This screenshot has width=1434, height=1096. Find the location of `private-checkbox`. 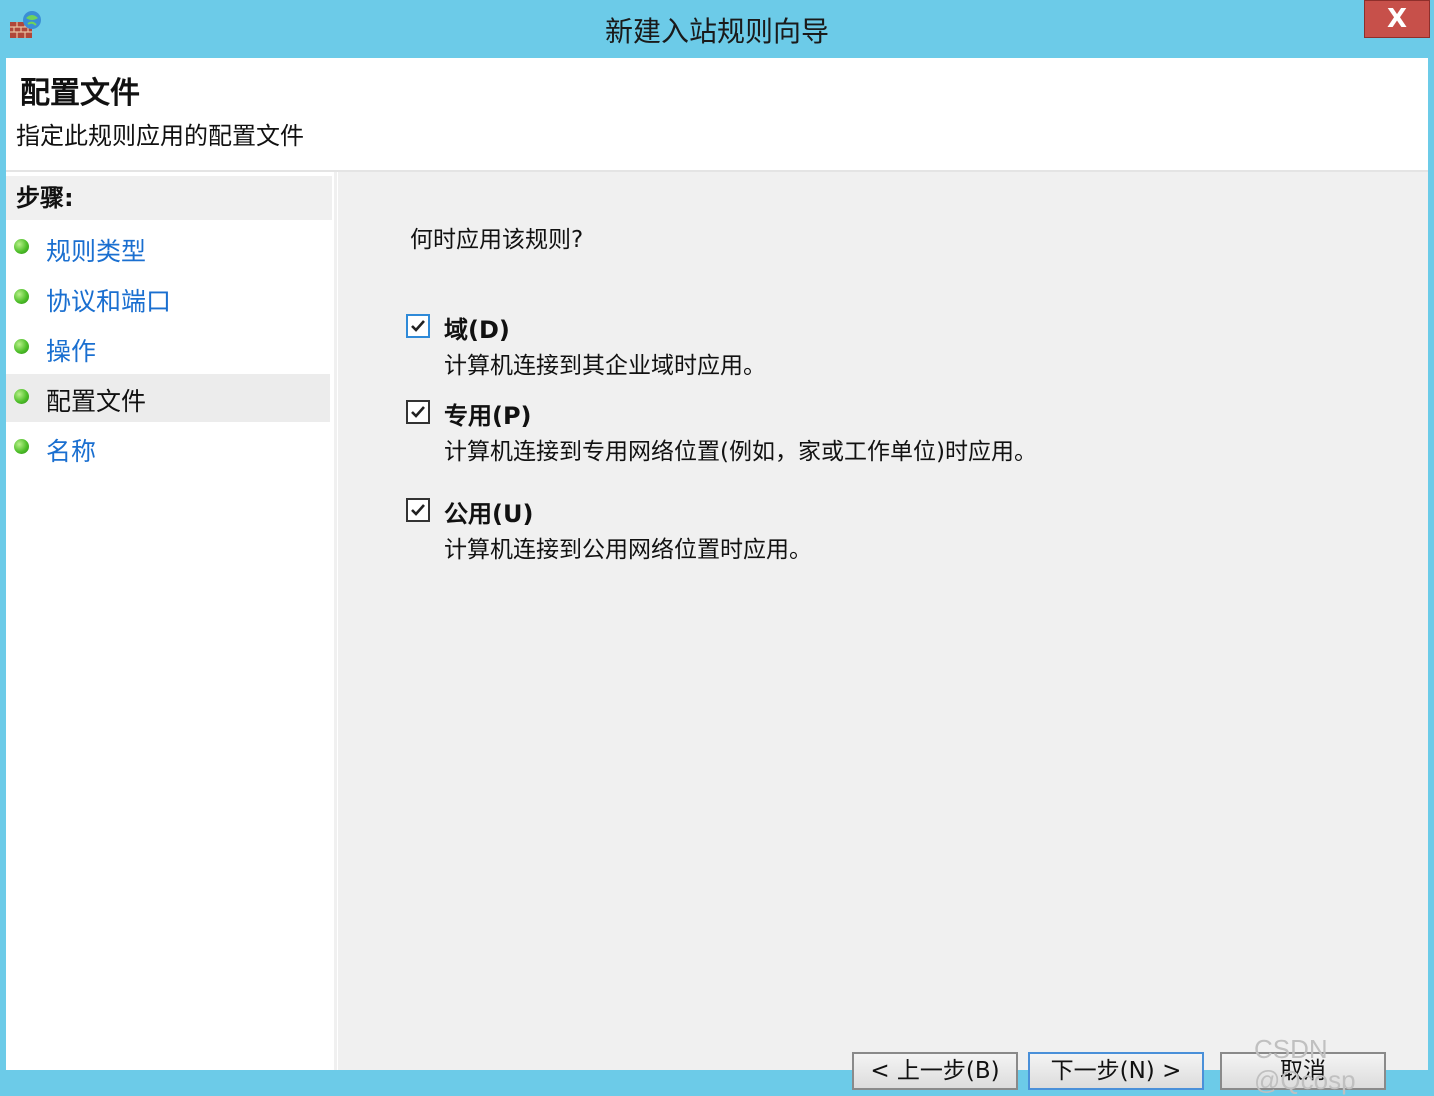

private-checkbox is located at coordinates (418, 412).